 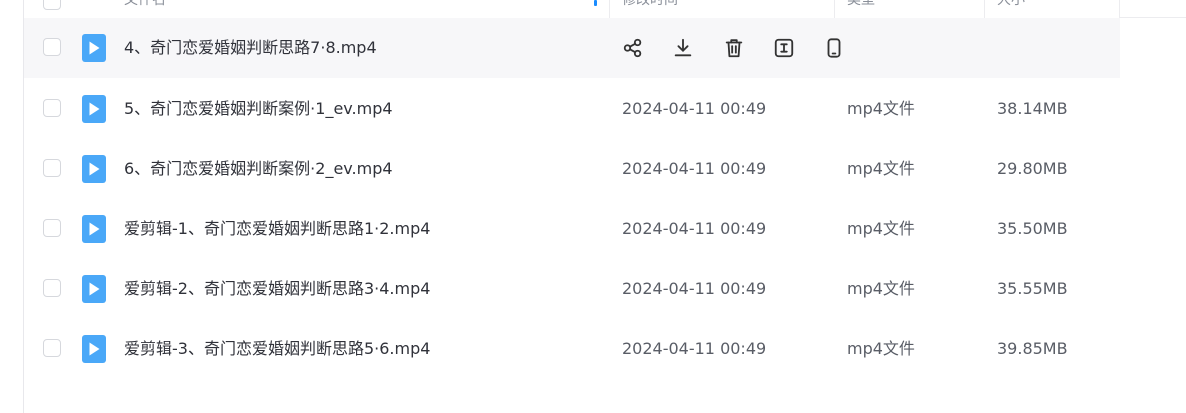 I want to click on header-name: 文件名, so click(x=145, y=5).